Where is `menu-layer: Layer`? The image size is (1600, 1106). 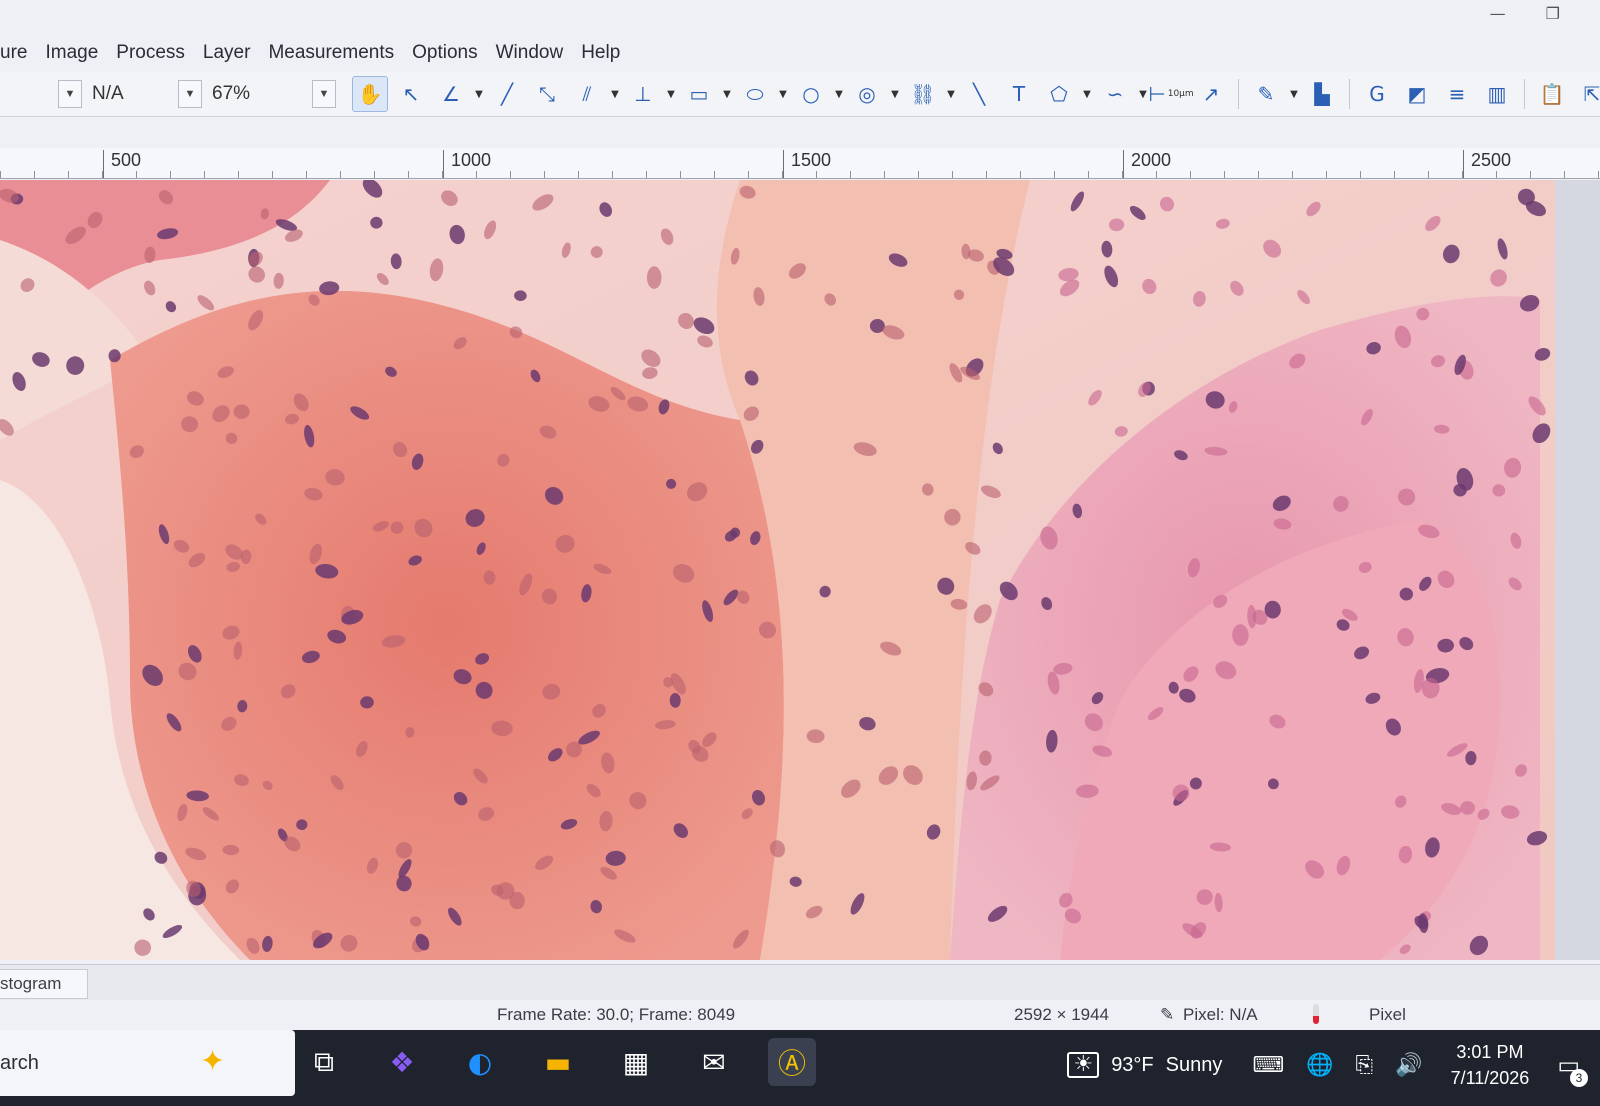
menu-layer: Layer is located at coordinates (227, 53).